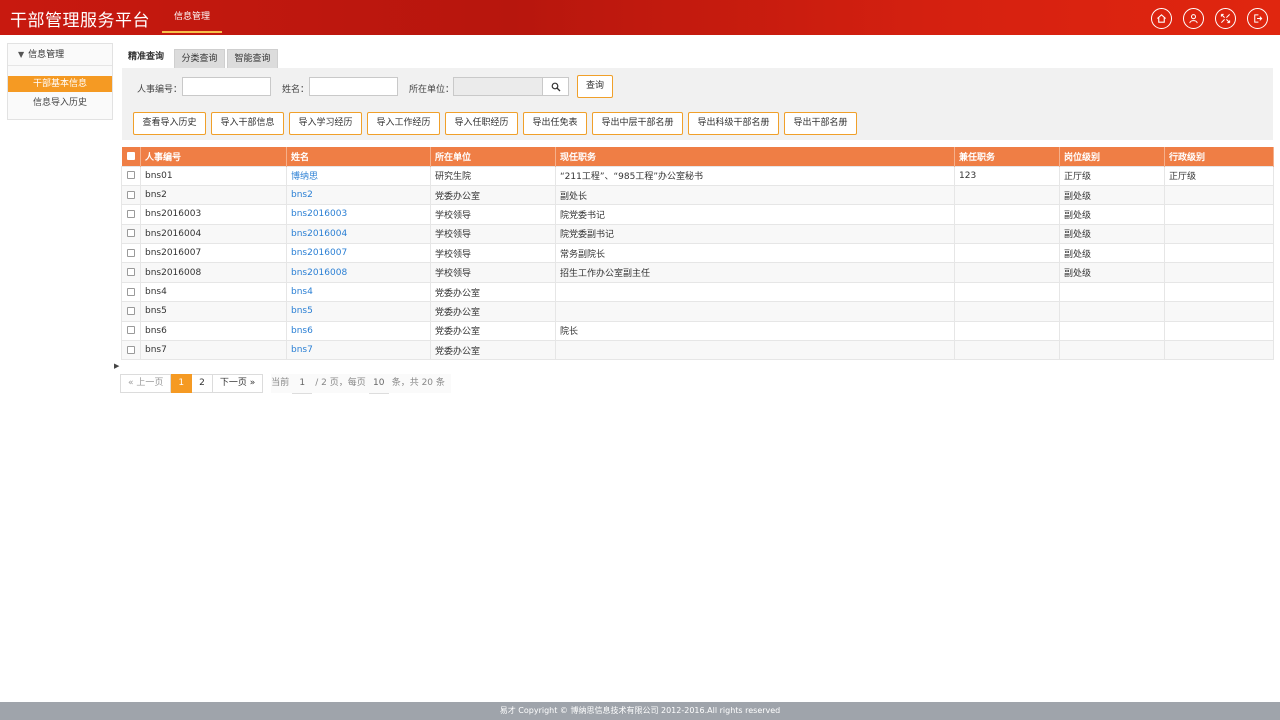  I want to click on cadre-name-link: bns2, so click(302, 195).